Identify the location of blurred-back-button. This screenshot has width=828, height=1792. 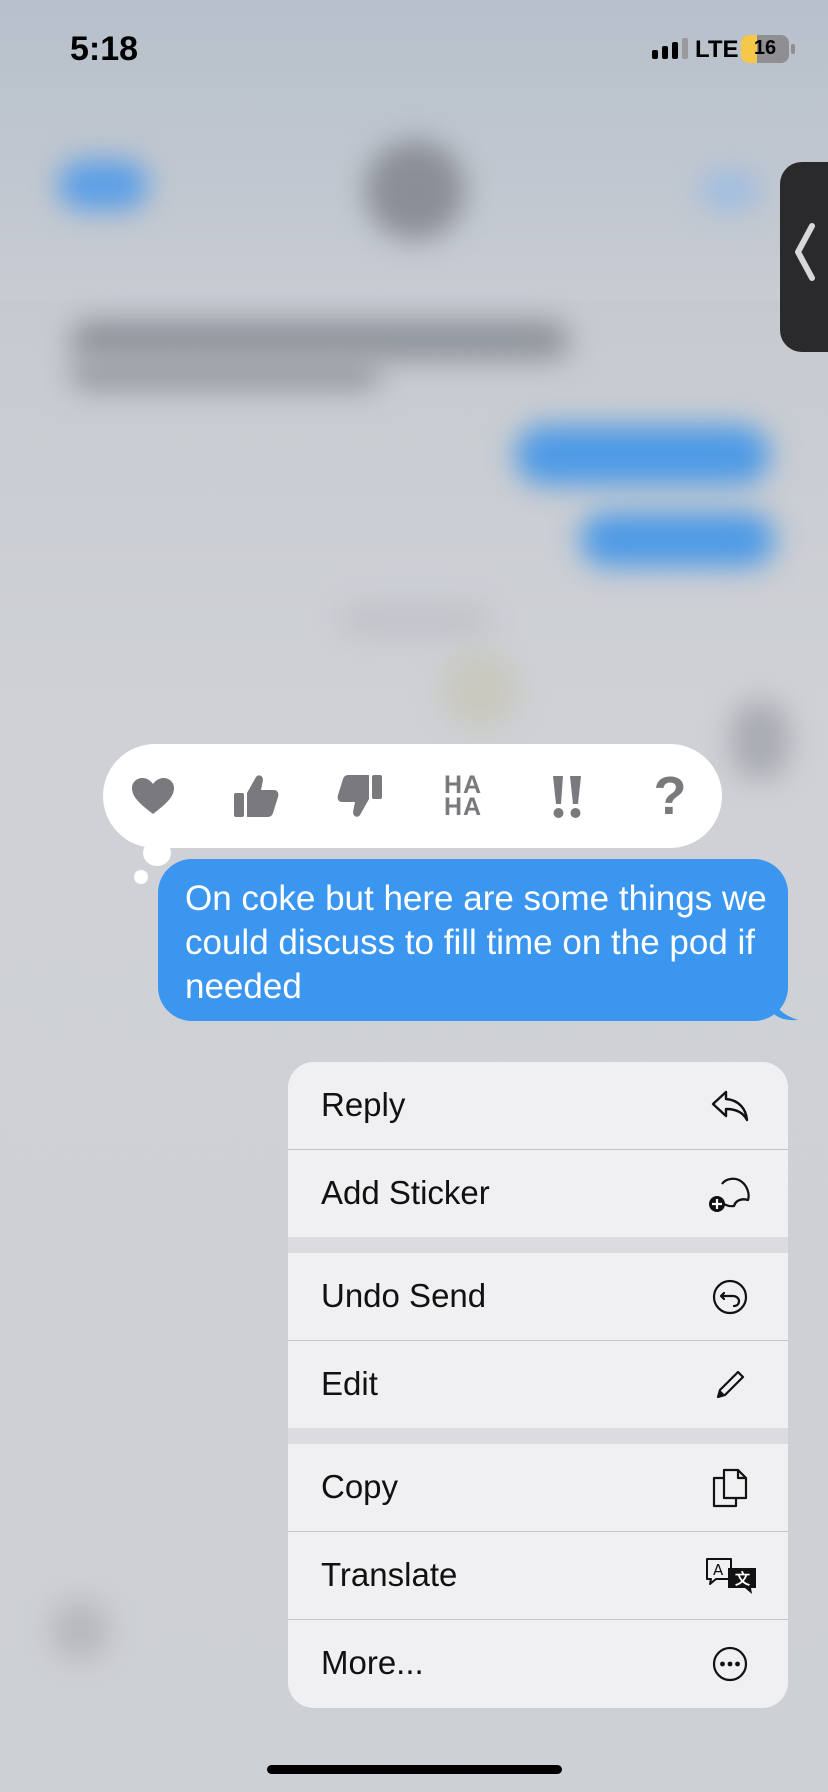
(103, 185).